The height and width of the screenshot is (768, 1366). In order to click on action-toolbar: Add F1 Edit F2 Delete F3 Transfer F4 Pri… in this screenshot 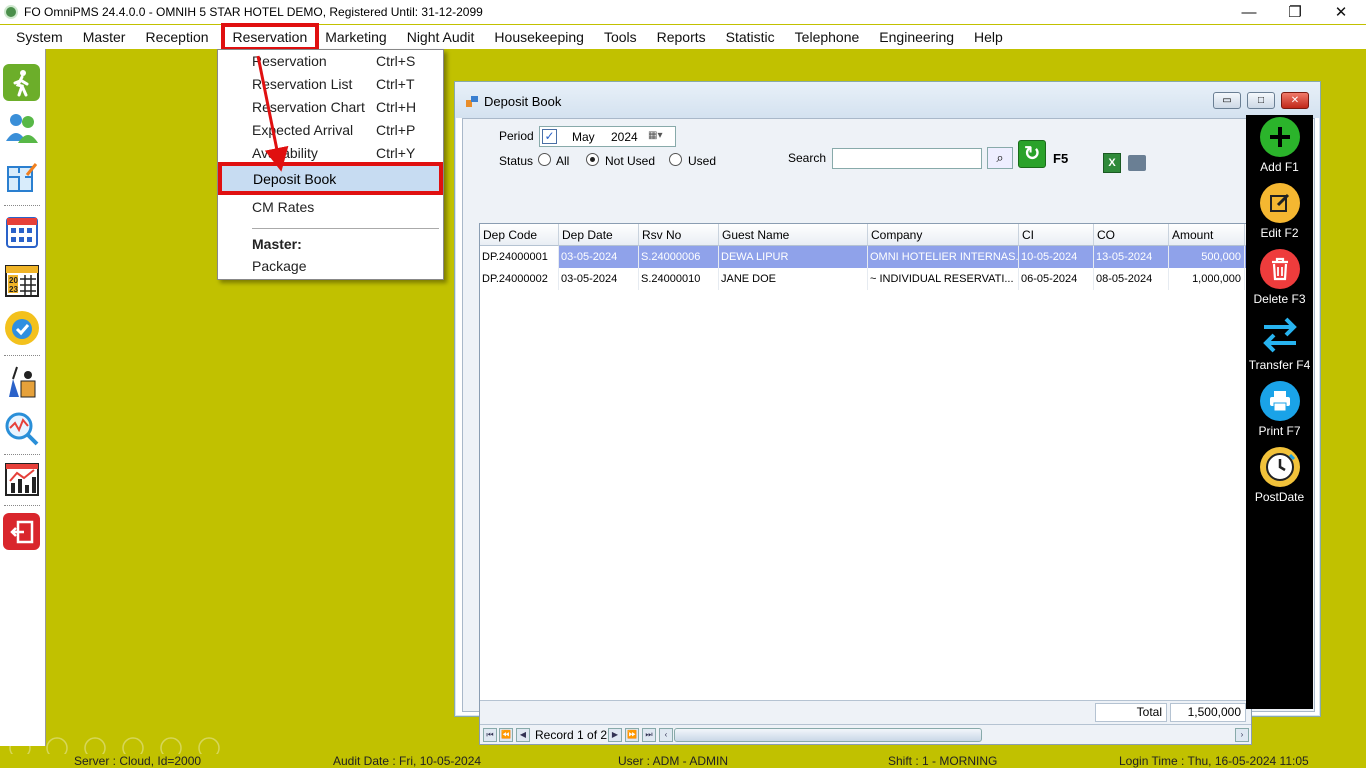, I will do `click(1279, 412)`.